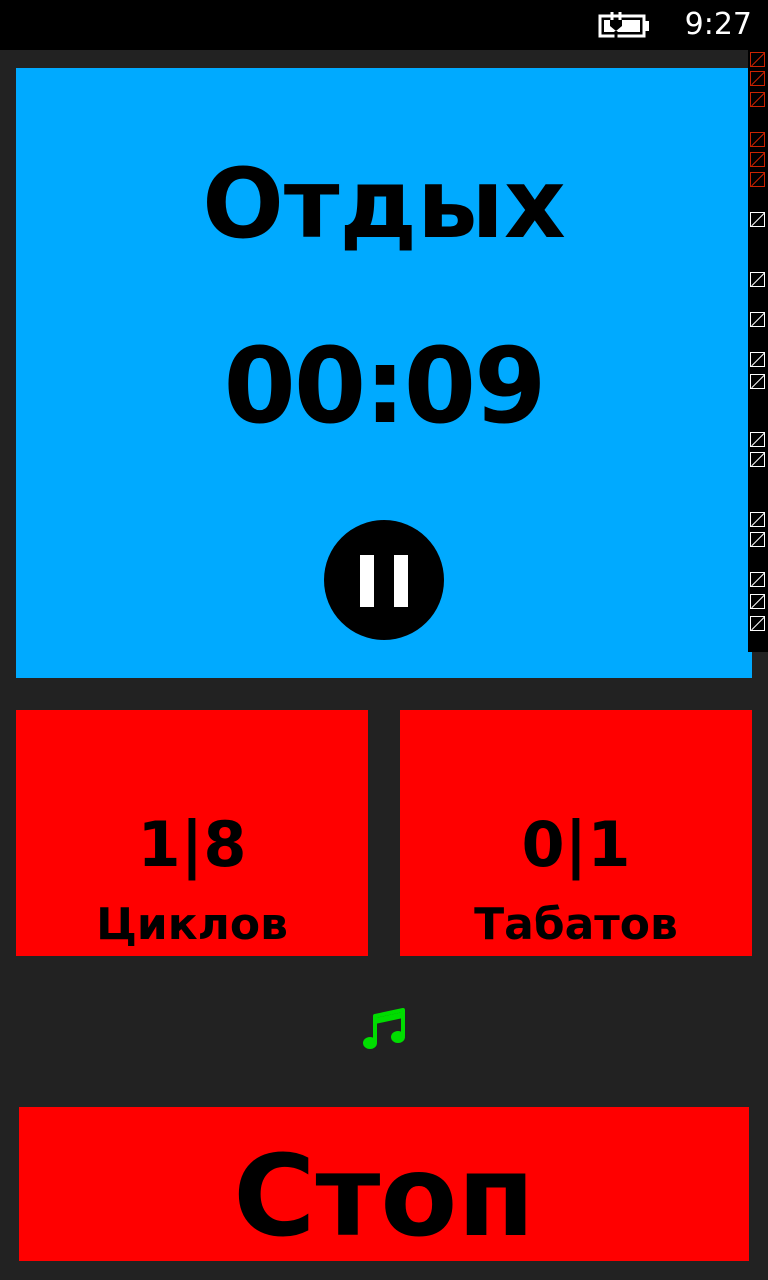 The image size is (768, 1280). What do you see at coordinates (192, 844) in the screenshot?
I see `cycles-counter-value: 1|8` at bounding box center [192, 844].